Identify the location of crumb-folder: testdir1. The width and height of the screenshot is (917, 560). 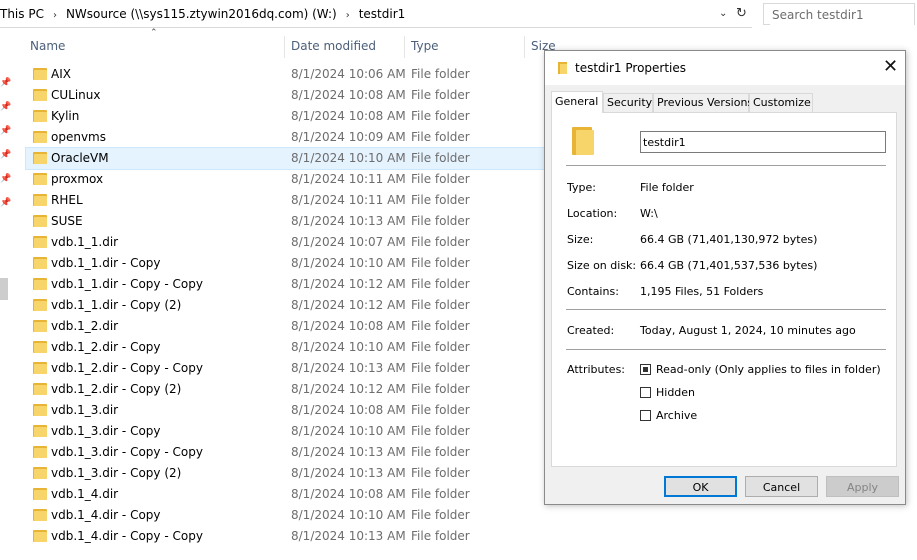
(382, 14).